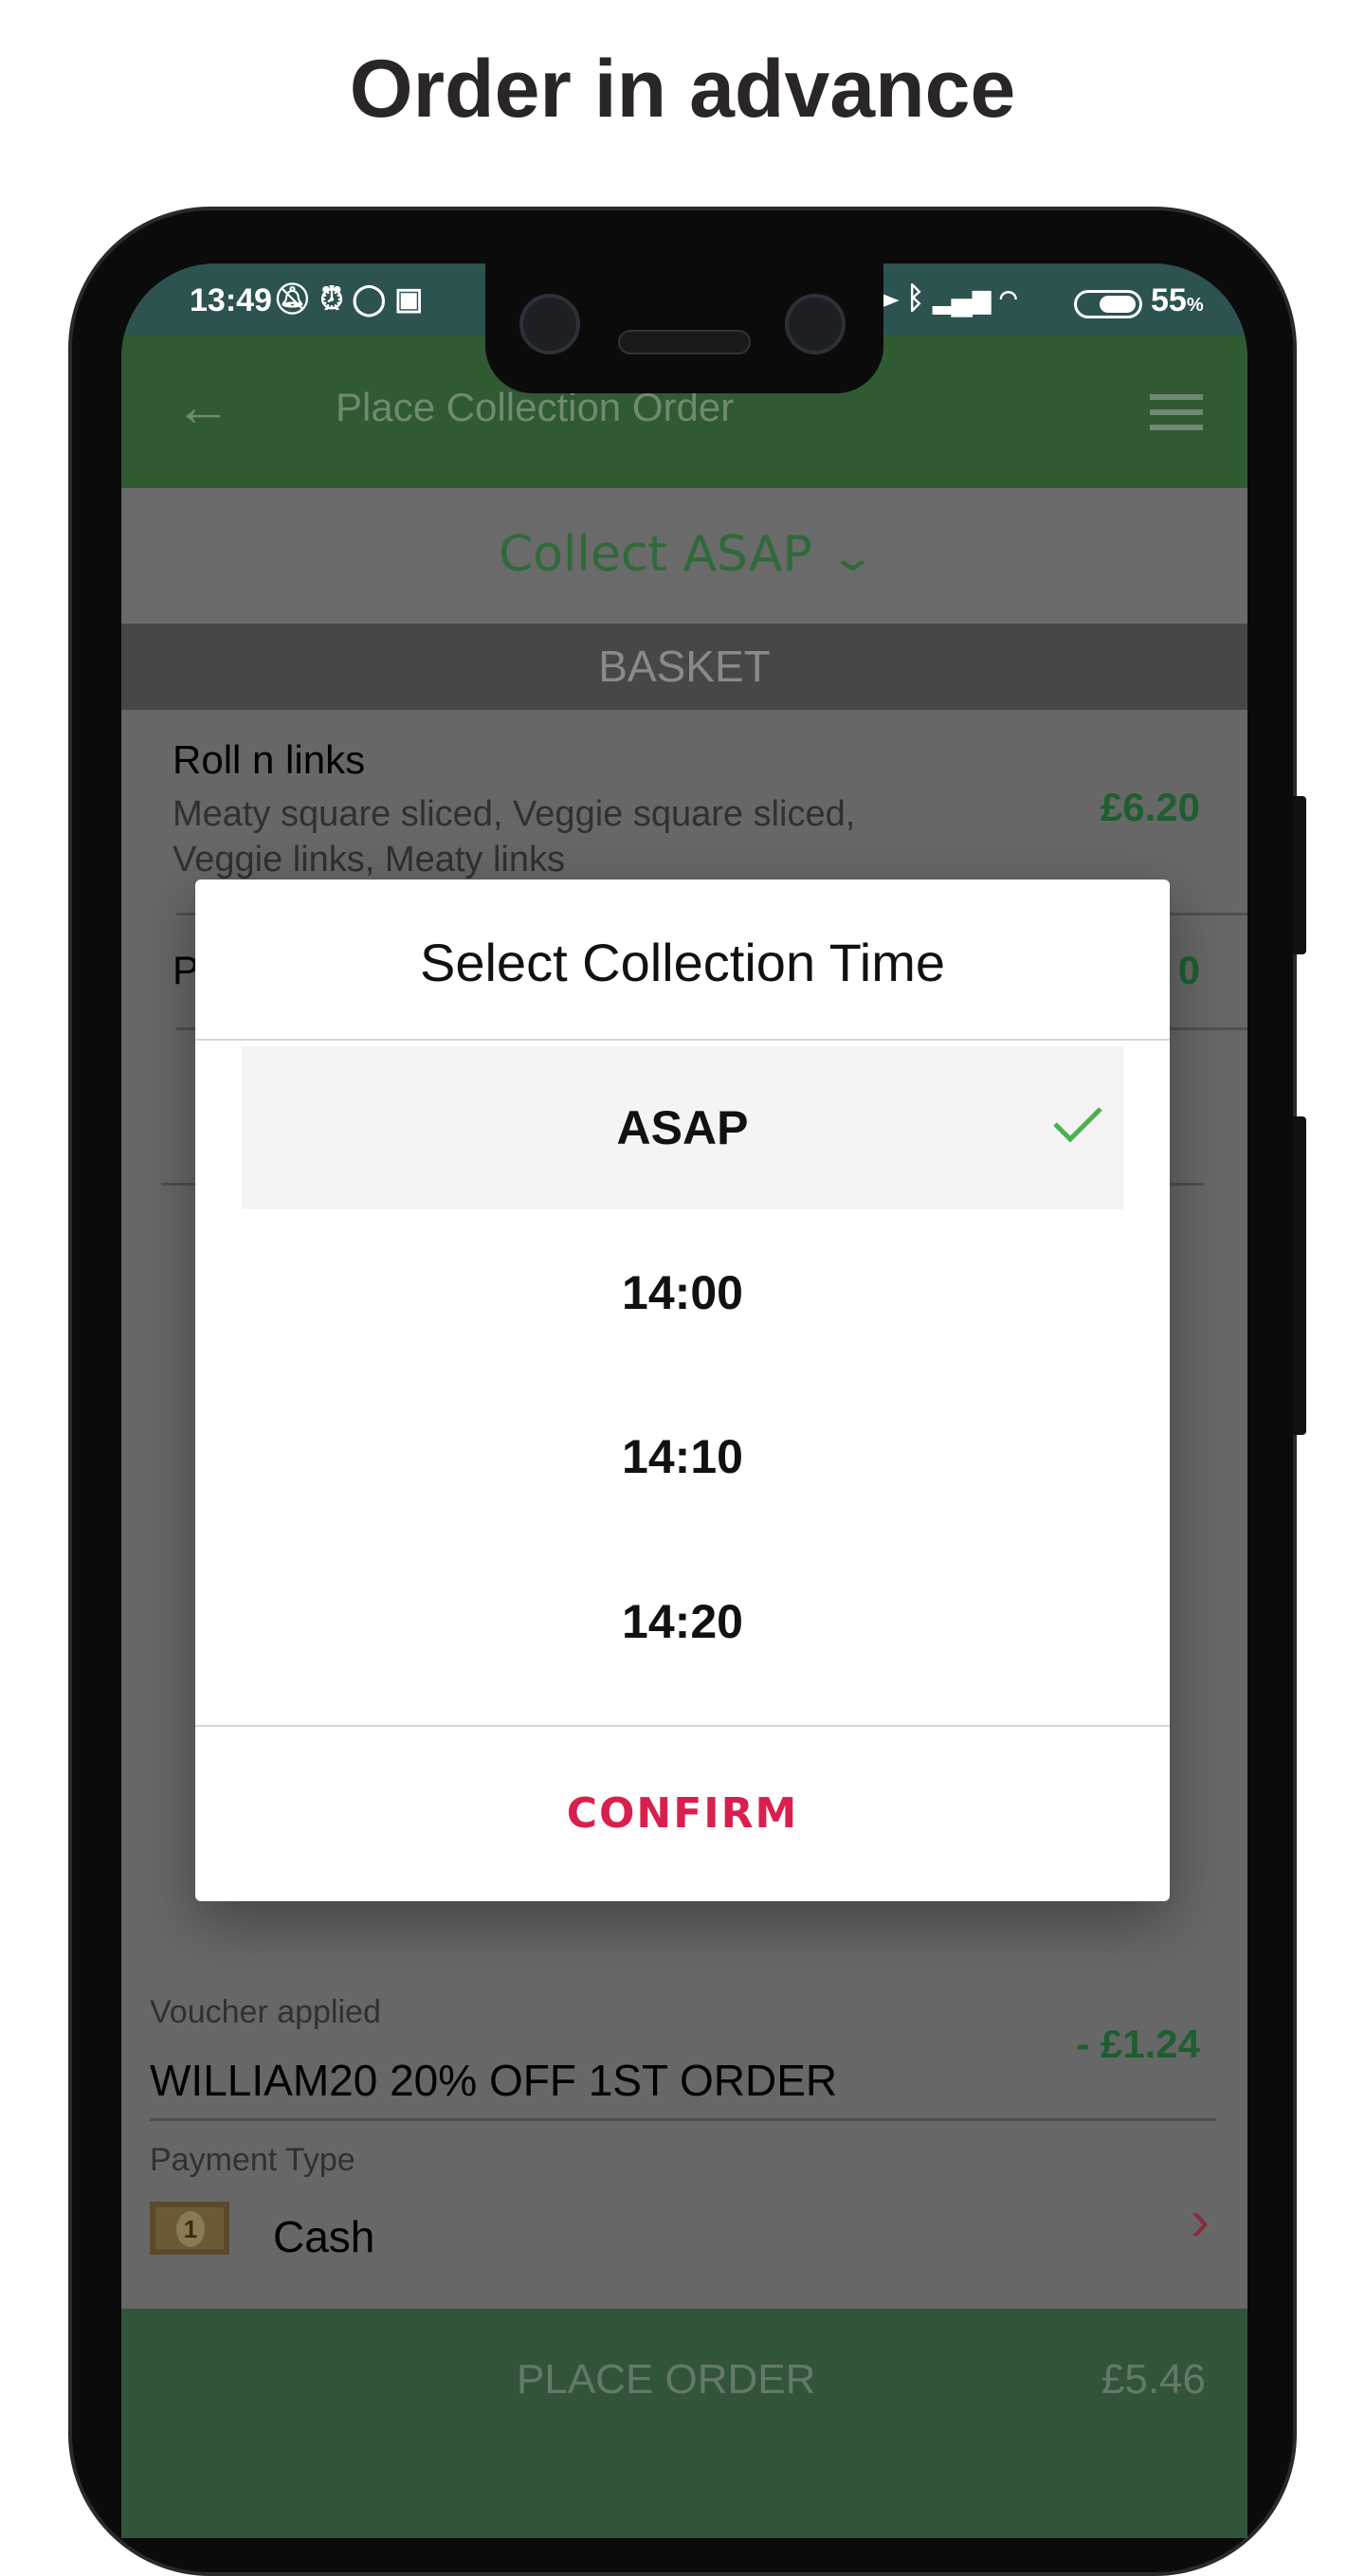 This screenshot has height=2576, width=1365. Describe the element at coordinates (1176, 412) in the screenshot. I see `hamburger-menu-icon` at that location.